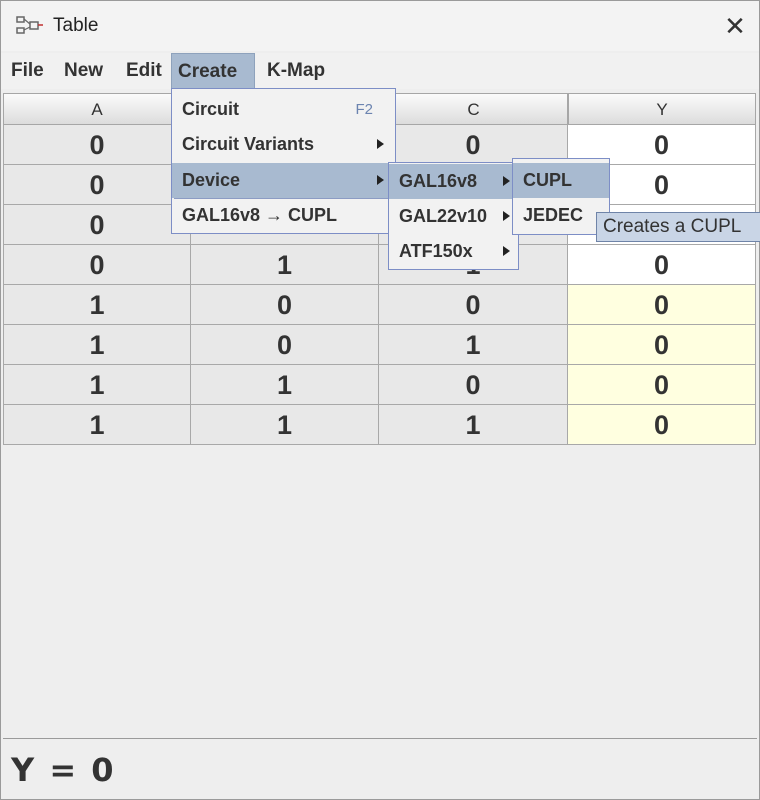 Image resolution: width=760 pixels, height=800 pixels. I want to click on menu-item-label: GAL22v10, so click(443, 216).